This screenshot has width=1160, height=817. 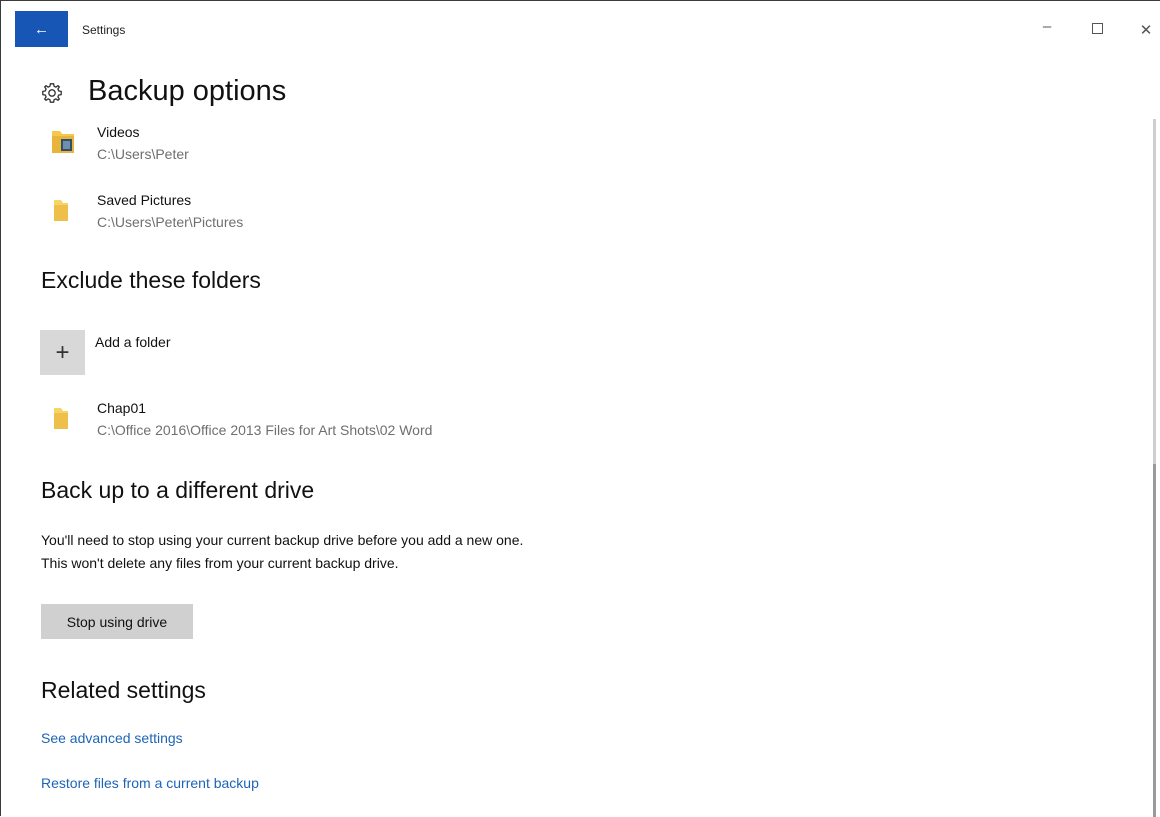 I want to click on minimize-button: –, so click(x=1047, y=26).